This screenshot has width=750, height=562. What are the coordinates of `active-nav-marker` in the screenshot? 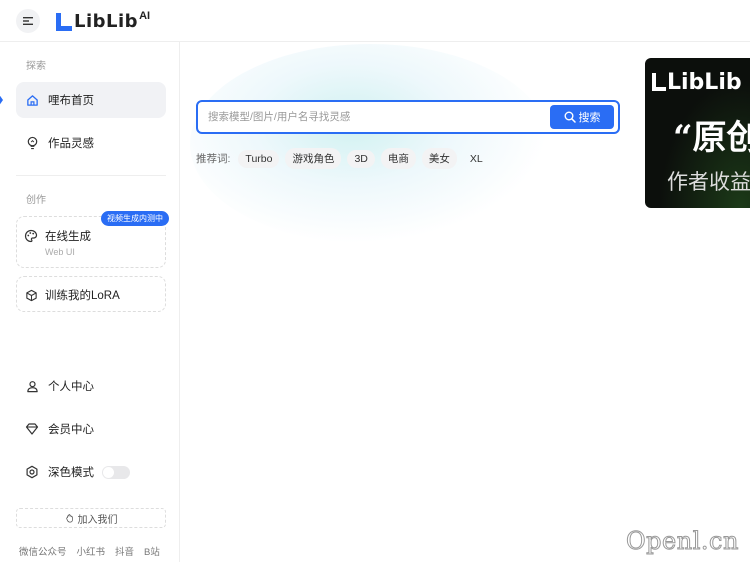 It's located at (1, 100).